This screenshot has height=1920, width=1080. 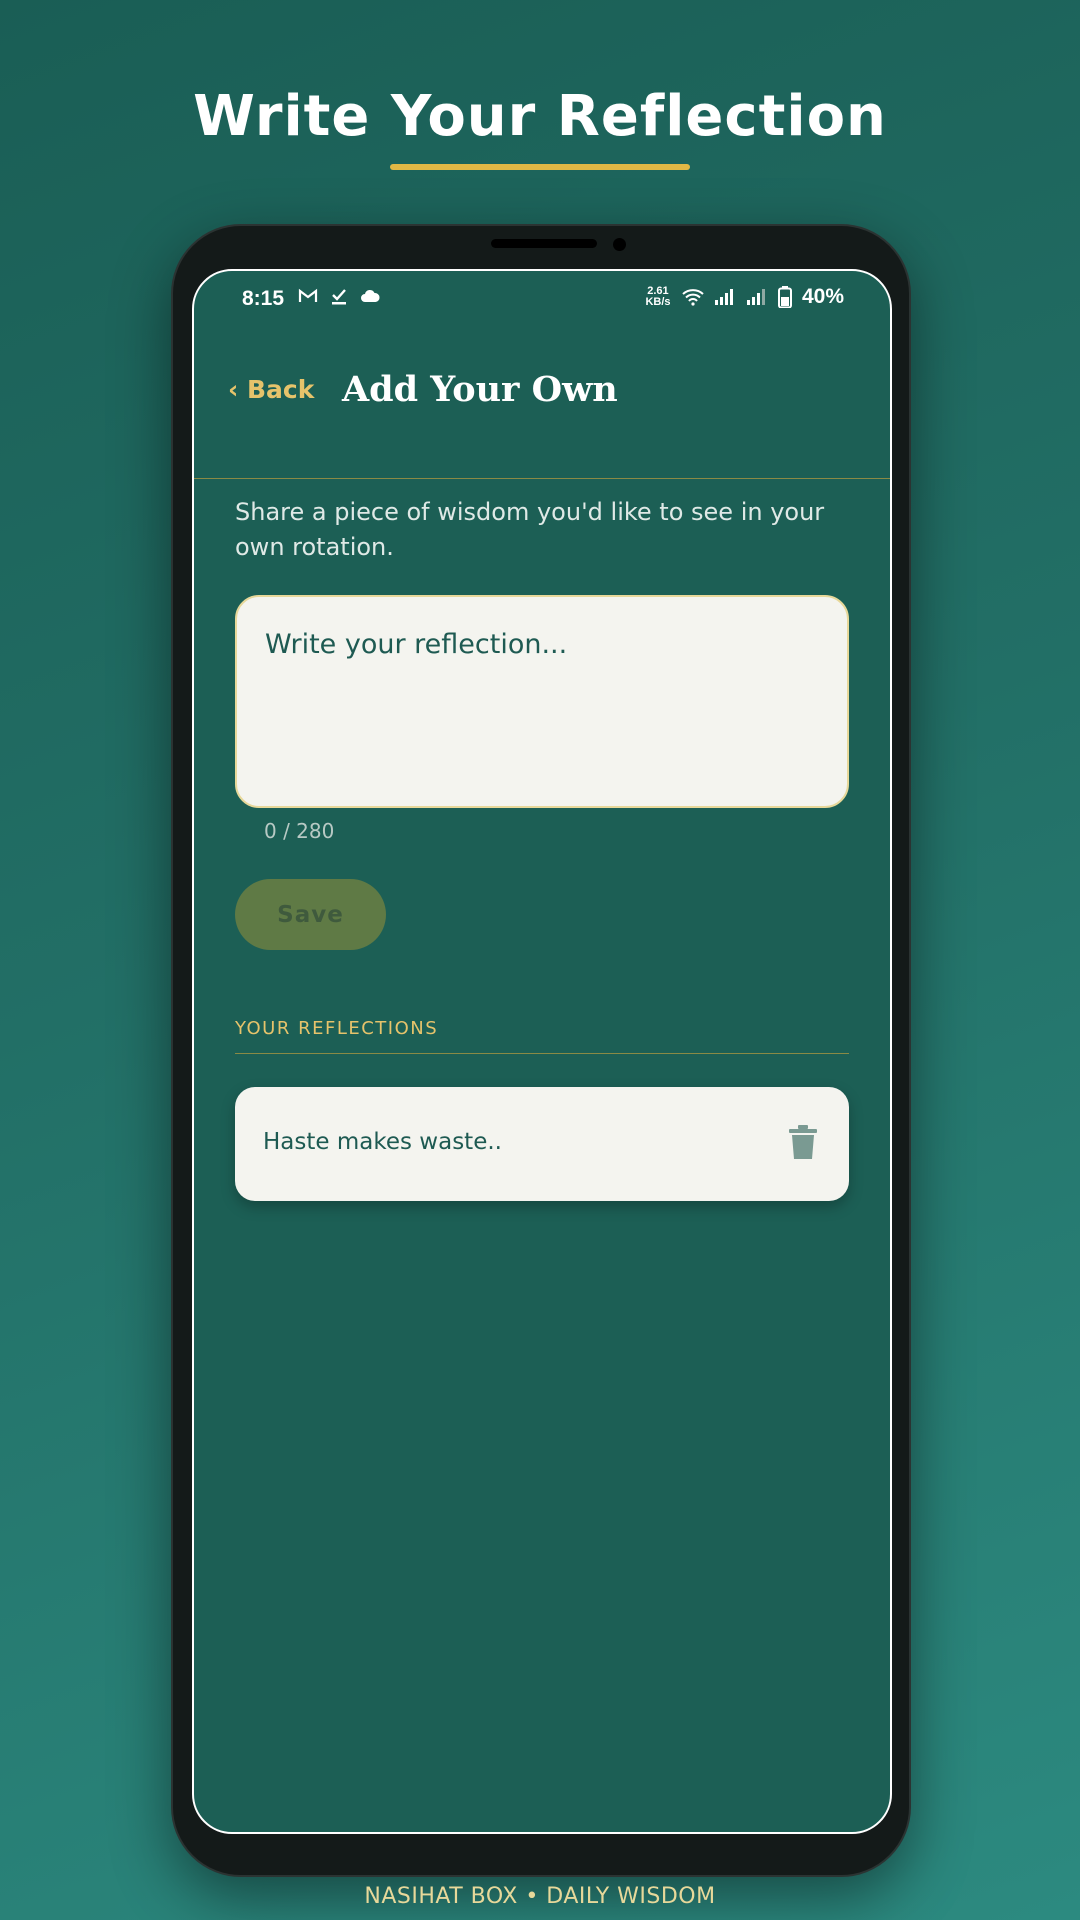 I want to click on checkmark-icon, so click(x=339, y=297).